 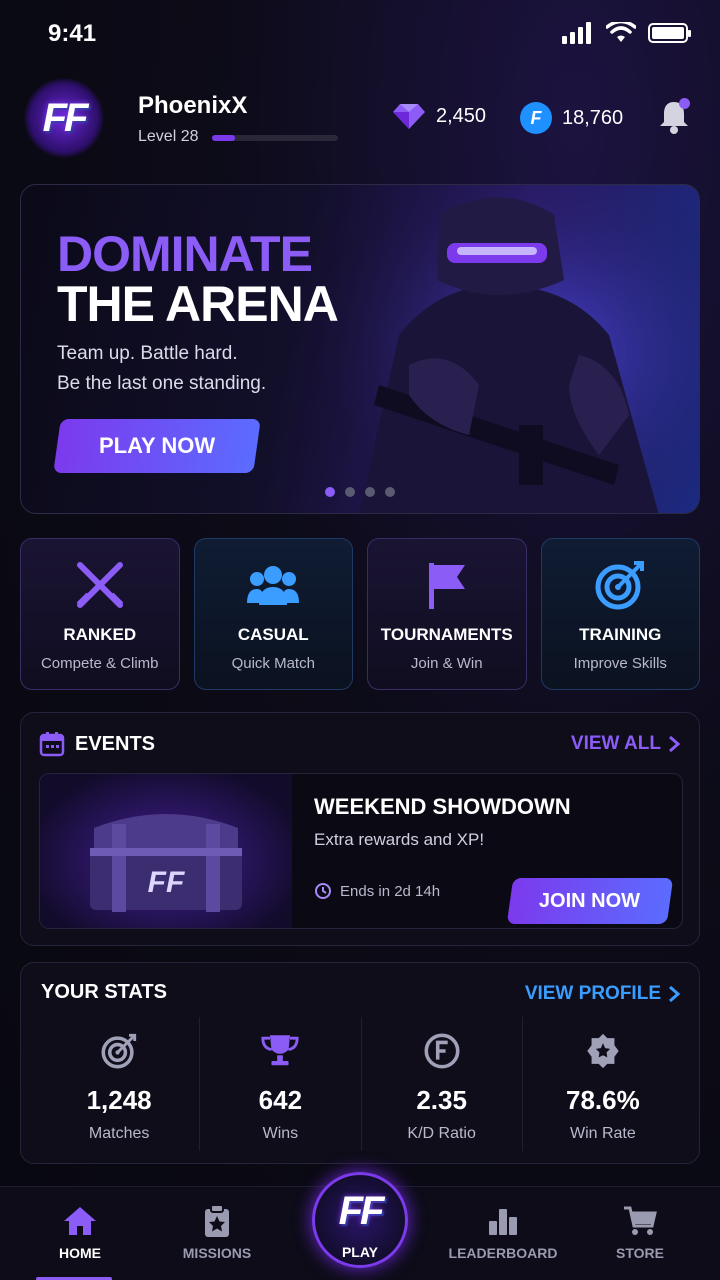 What do you see at coordinates (509, 349) in the screenshot?
I see `soldier-illustration` at bounding box center [509, 349].